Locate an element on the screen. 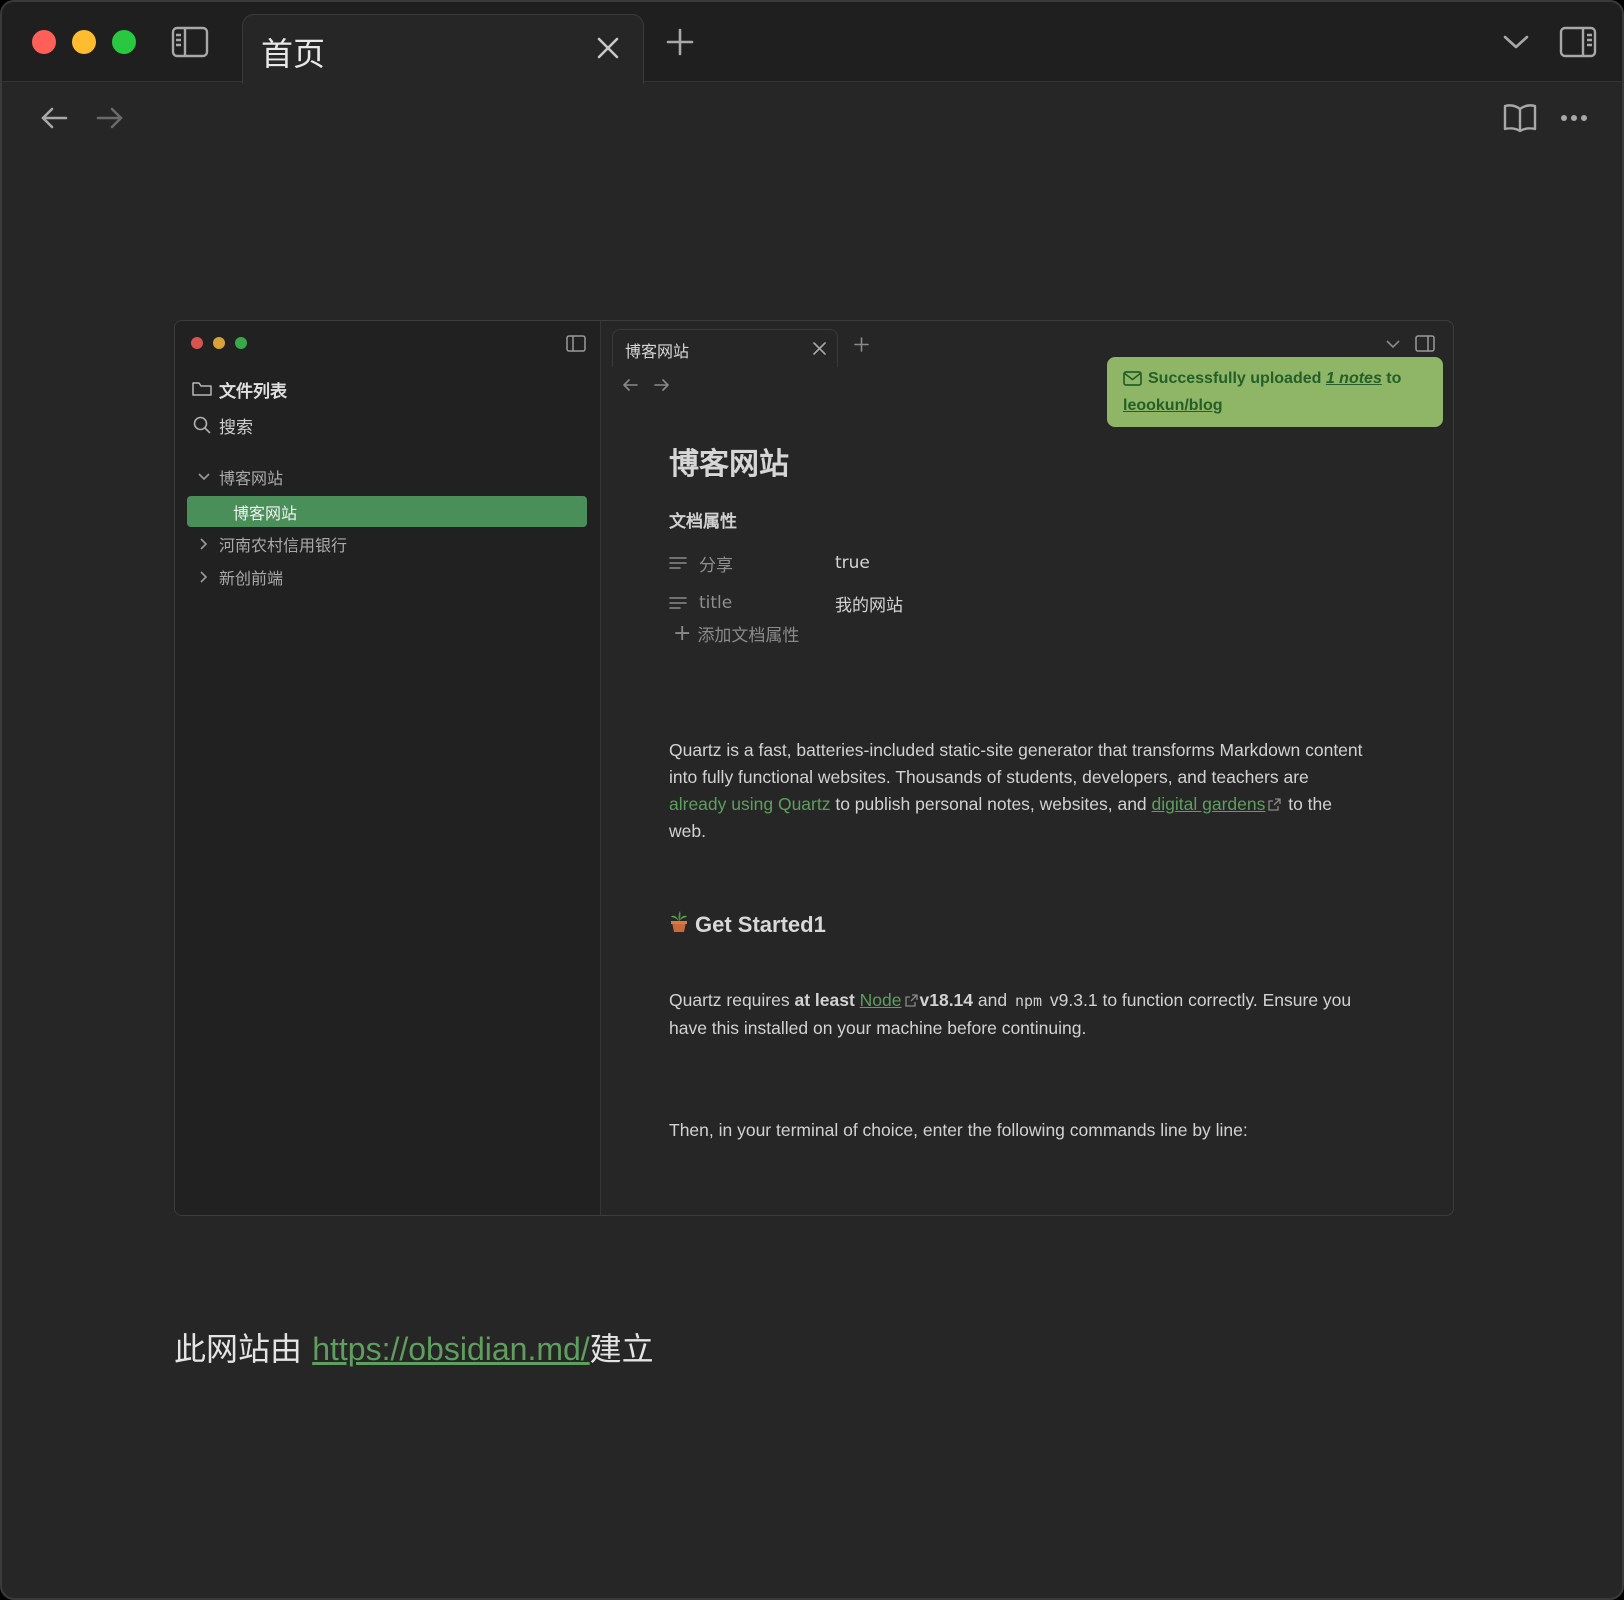 The height and width of the screenshot is (1600, 1624). quartz-showcase-link: already using Quartz is located at coordinates (750, 804).